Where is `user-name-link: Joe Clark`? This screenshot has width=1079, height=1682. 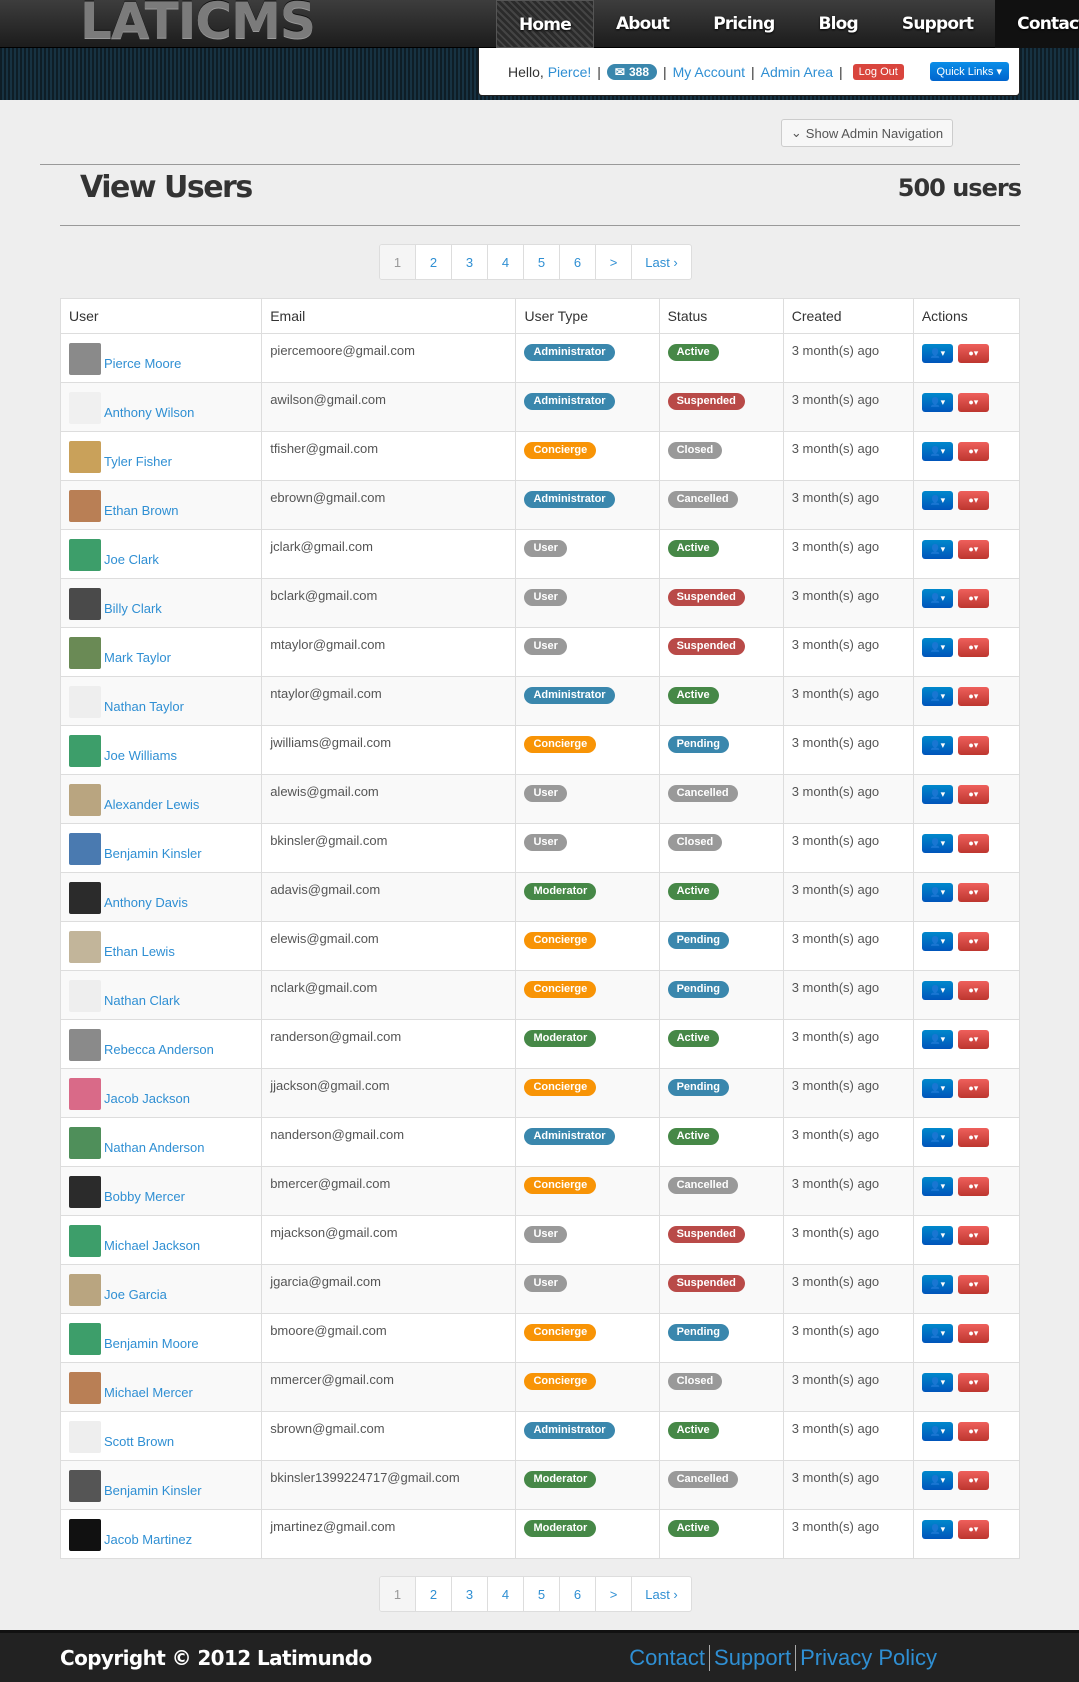 user-name-link: Joe Clark is located at coordinates (131, 559).